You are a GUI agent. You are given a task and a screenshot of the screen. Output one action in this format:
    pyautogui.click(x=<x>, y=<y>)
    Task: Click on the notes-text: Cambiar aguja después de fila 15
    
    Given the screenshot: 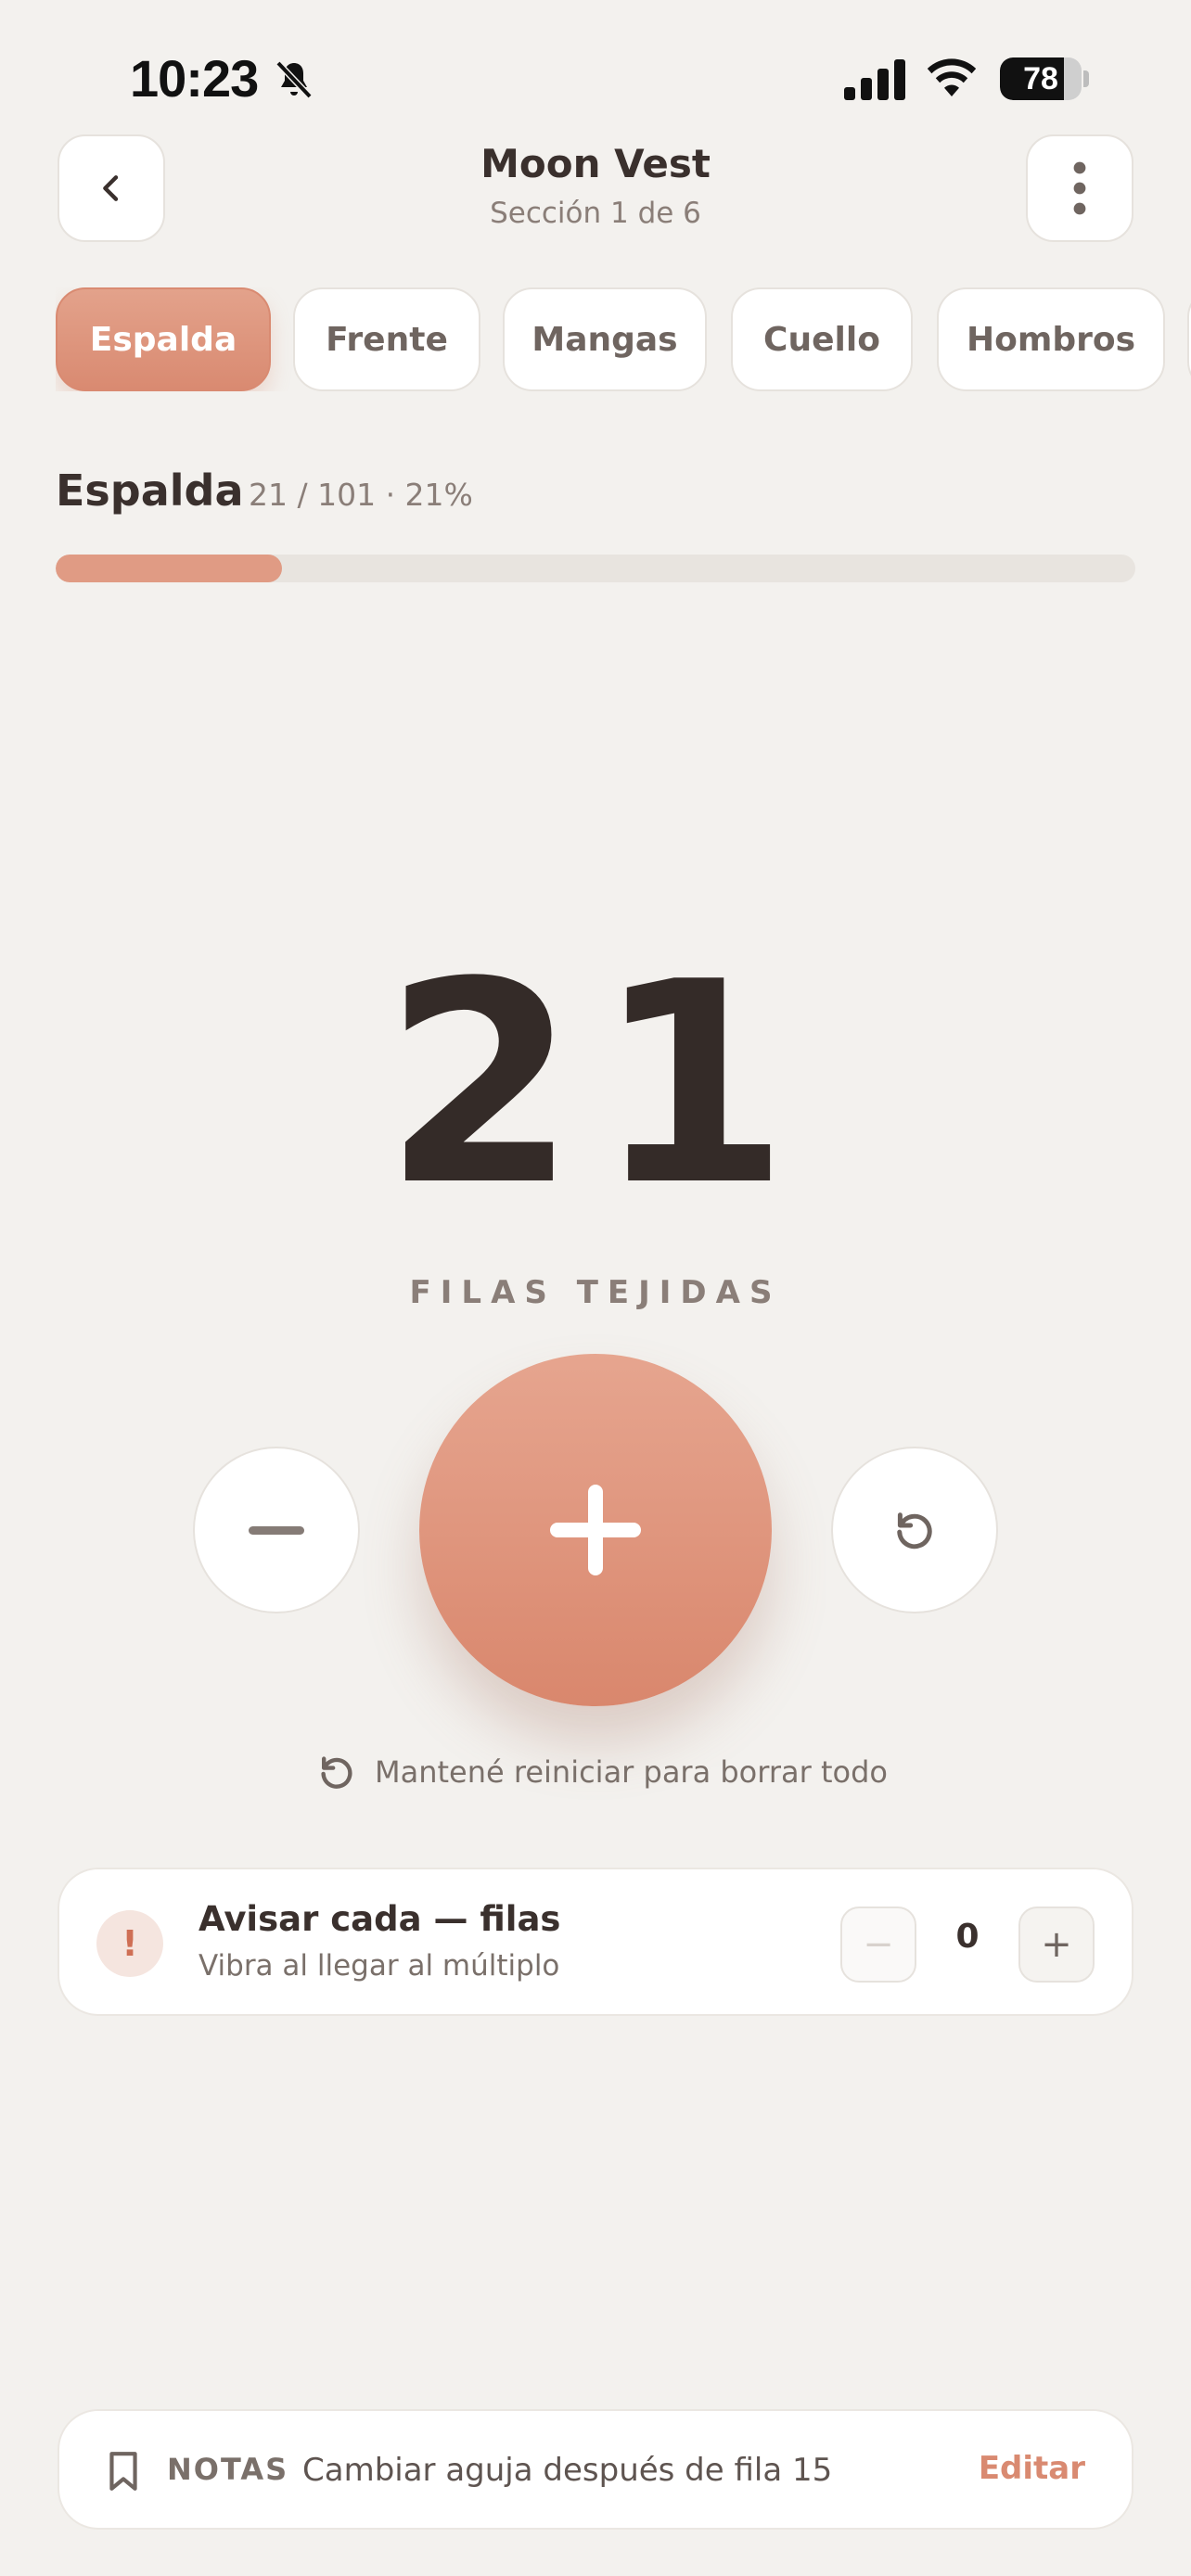 What is the action you would take?
    pyautogui.click(x=567, y=2471)
    